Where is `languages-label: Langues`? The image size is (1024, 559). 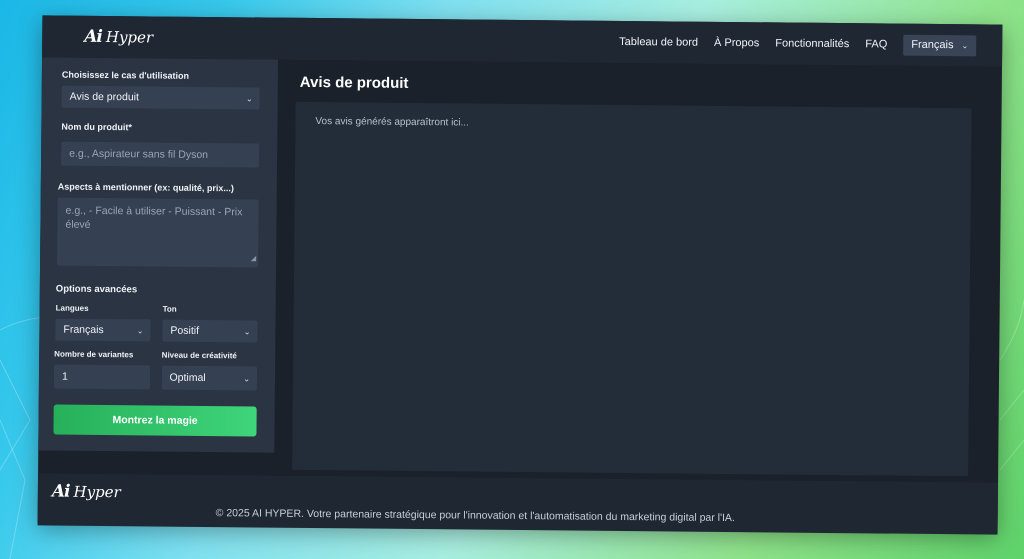
languages-label: Langues is located at coordinates (72, 308).